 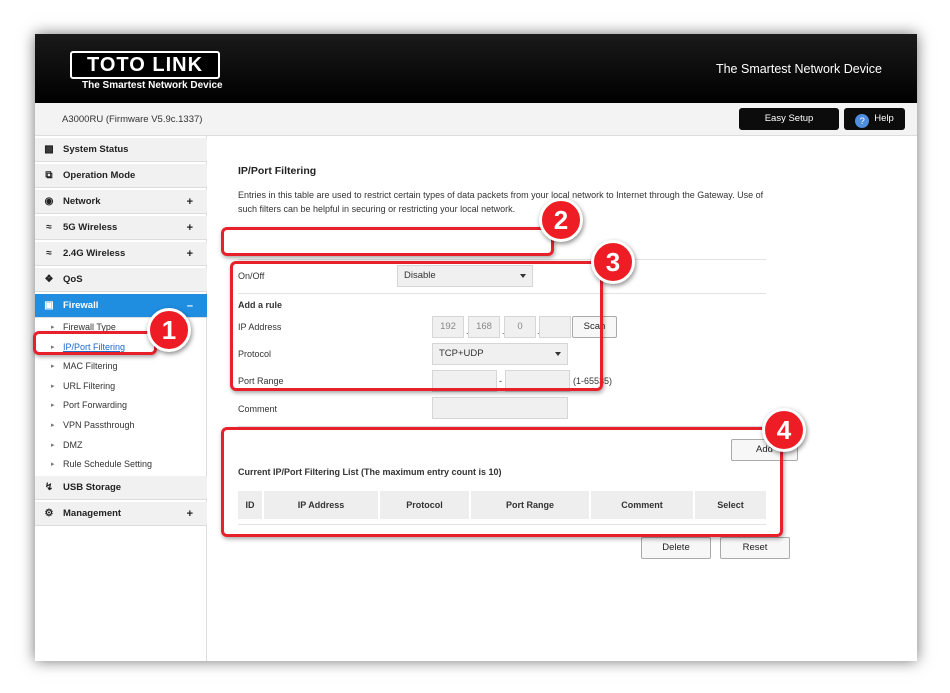 What do you see at coordinates (502, 259) in the screenshot?
I see `divider` at bounding box center [502, 259].